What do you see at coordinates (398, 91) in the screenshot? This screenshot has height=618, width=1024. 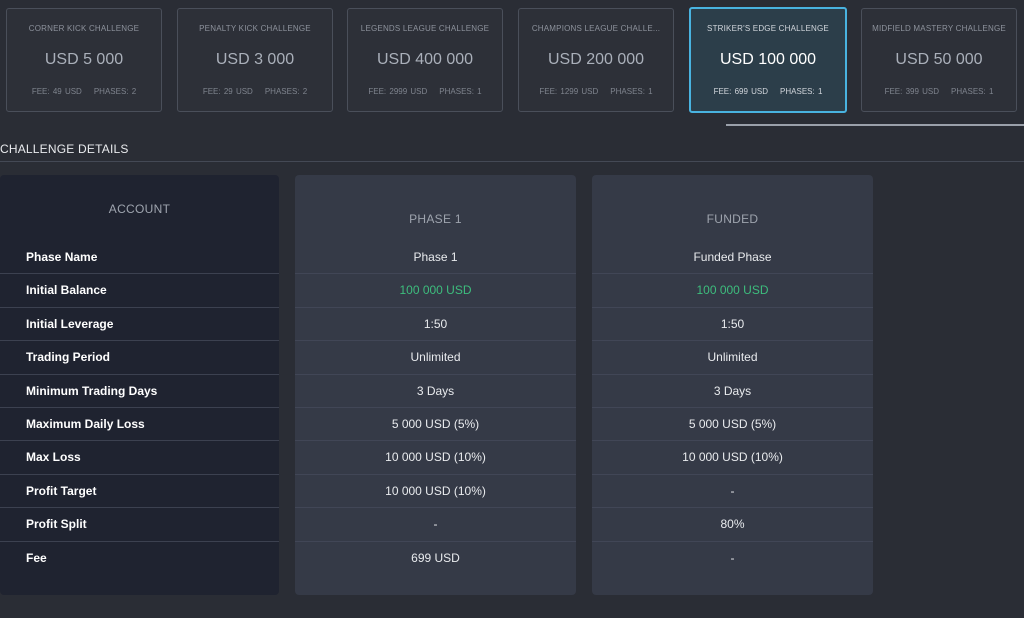 I see `challenge-fee: FEE: 2999 USD` at bounding box center [398, 91].